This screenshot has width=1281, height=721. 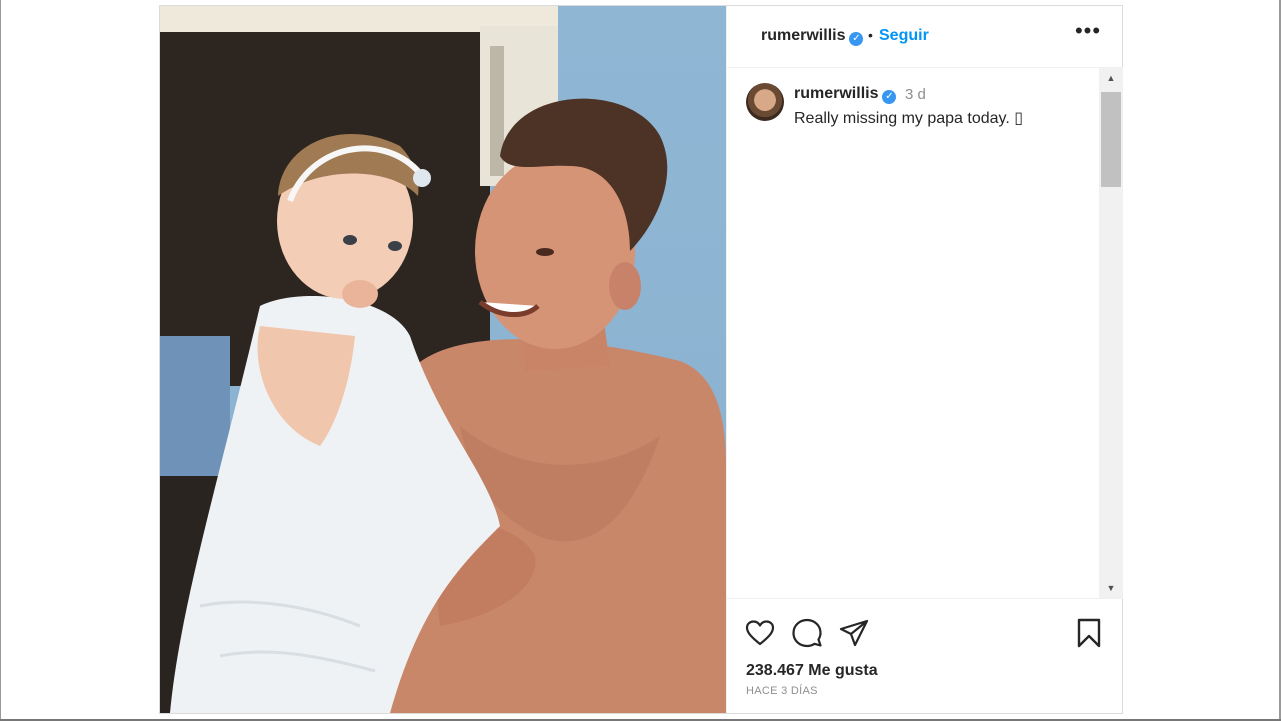 I want to click on man-ear, so click(x=625, y=286).